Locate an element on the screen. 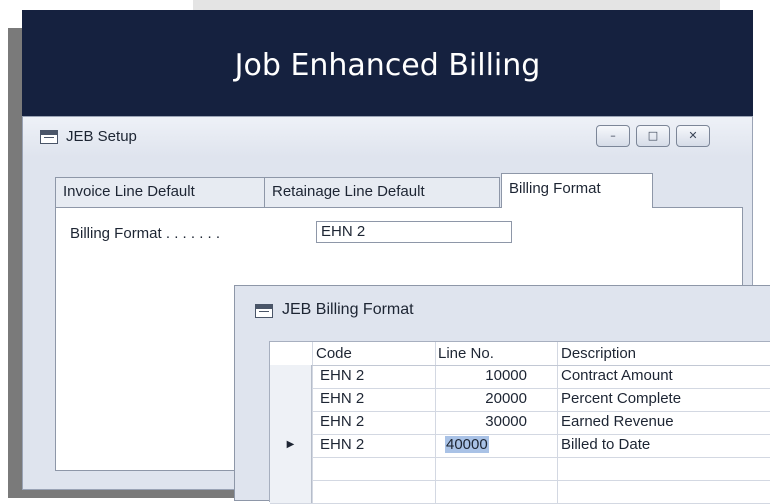 This screenshot has width=770, height=504. jeb-setup-title: JEB Setup is located at coordinates (101, 136).